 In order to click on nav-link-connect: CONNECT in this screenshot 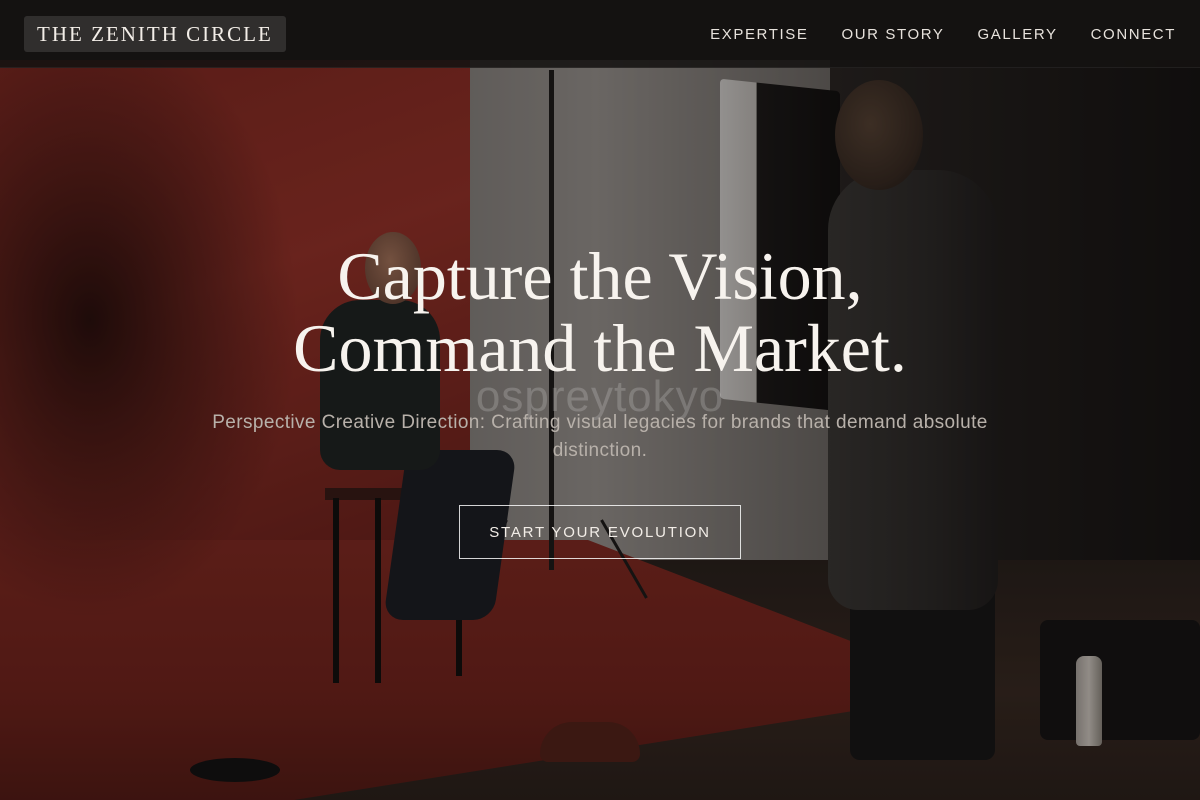, I will do `click(1133, 34)`.